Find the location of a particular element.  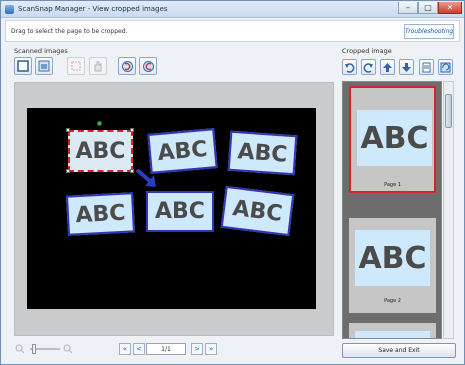

cropped-page-2: ABC Page 2 is located at coordinates (392, 265).